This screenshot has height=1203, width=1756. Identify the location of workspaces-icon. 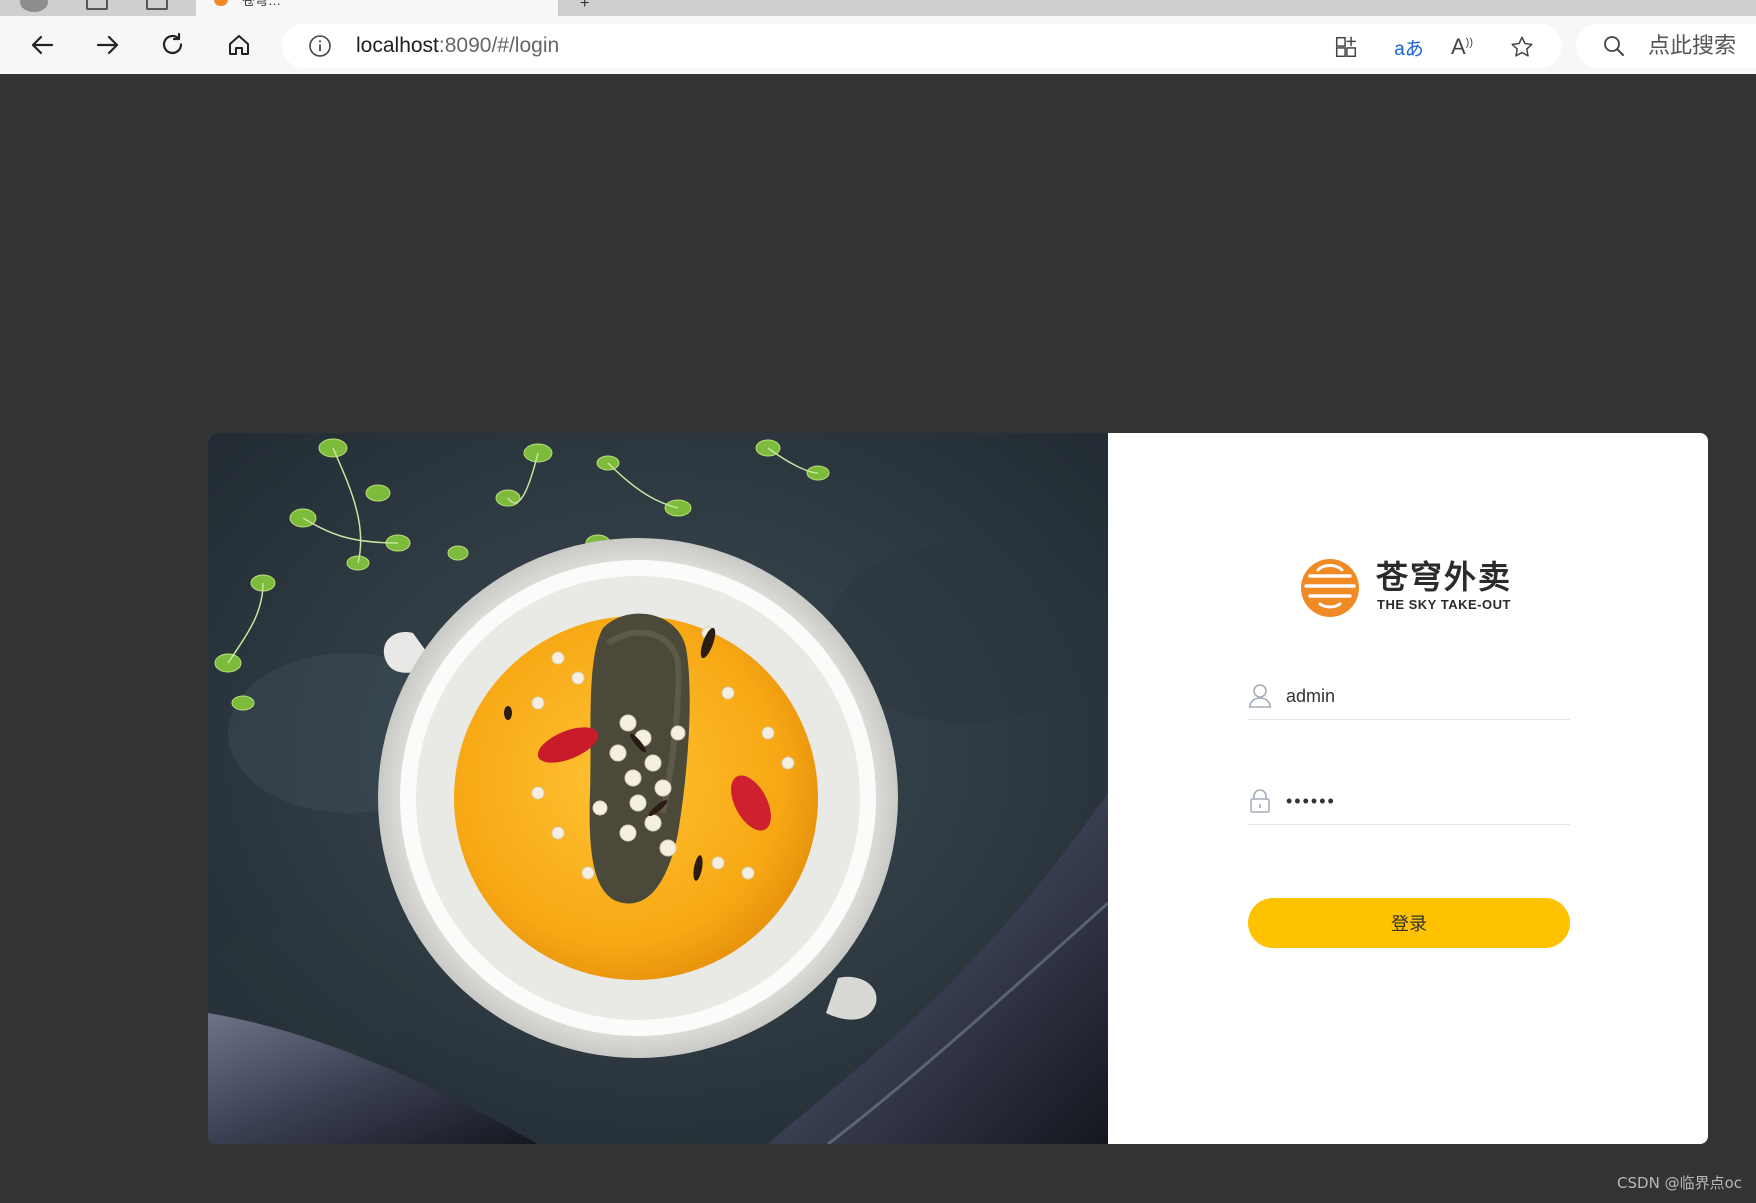
(97, 5).